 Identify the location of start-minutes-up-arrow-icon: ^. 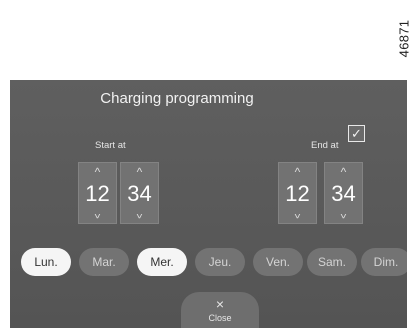
(139, 172).